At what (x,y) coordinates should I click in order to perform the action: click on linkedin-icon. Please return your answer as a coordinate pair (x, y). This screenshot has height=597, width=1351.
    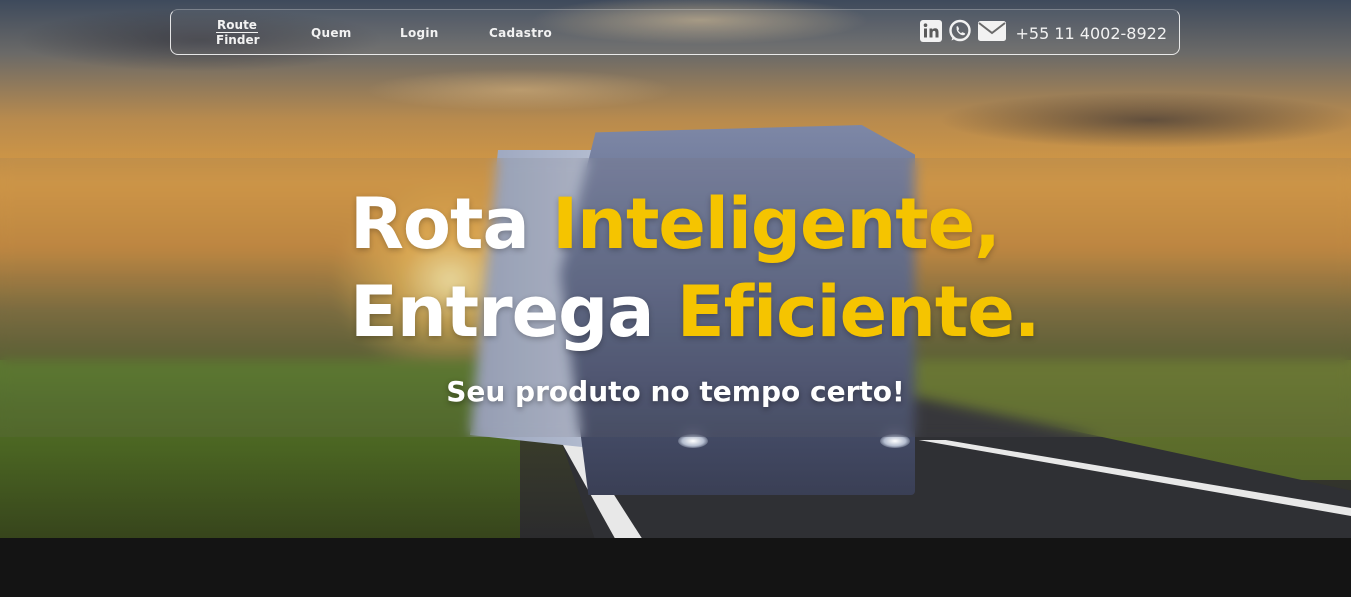
    Looking at the image, I should click on (931, 33).